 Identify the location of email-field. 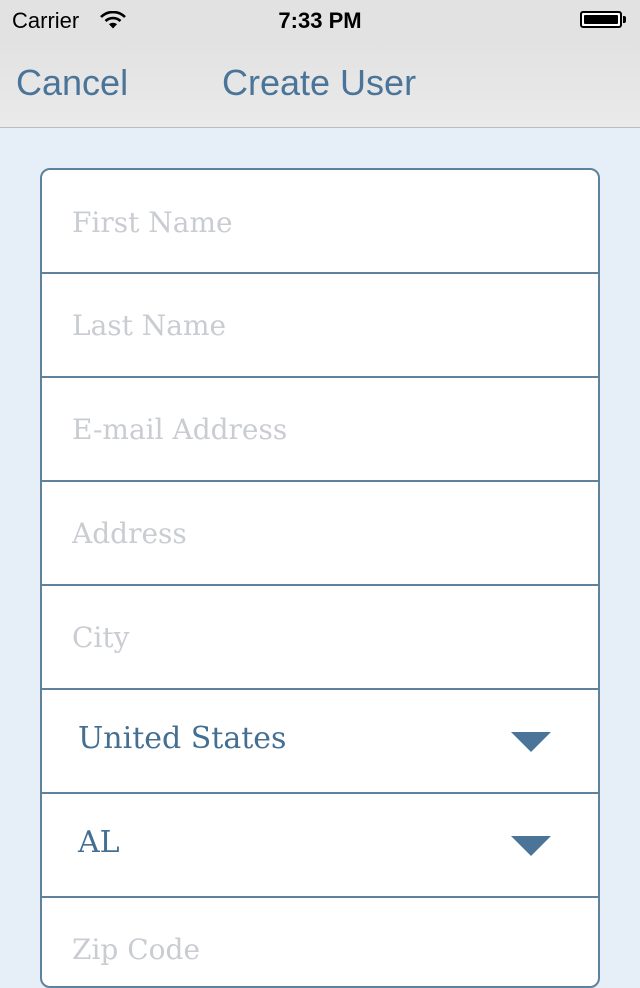
(322, 429).